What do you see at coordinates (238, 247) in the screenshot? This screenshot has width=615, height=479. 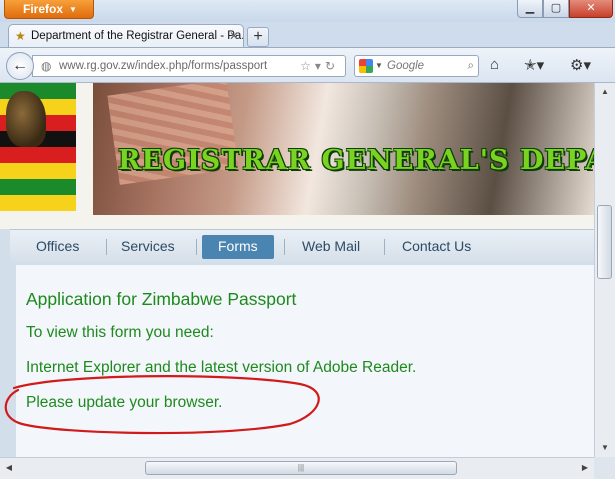 I see `menu-forms: Forms` at bounding box center [238, 247].